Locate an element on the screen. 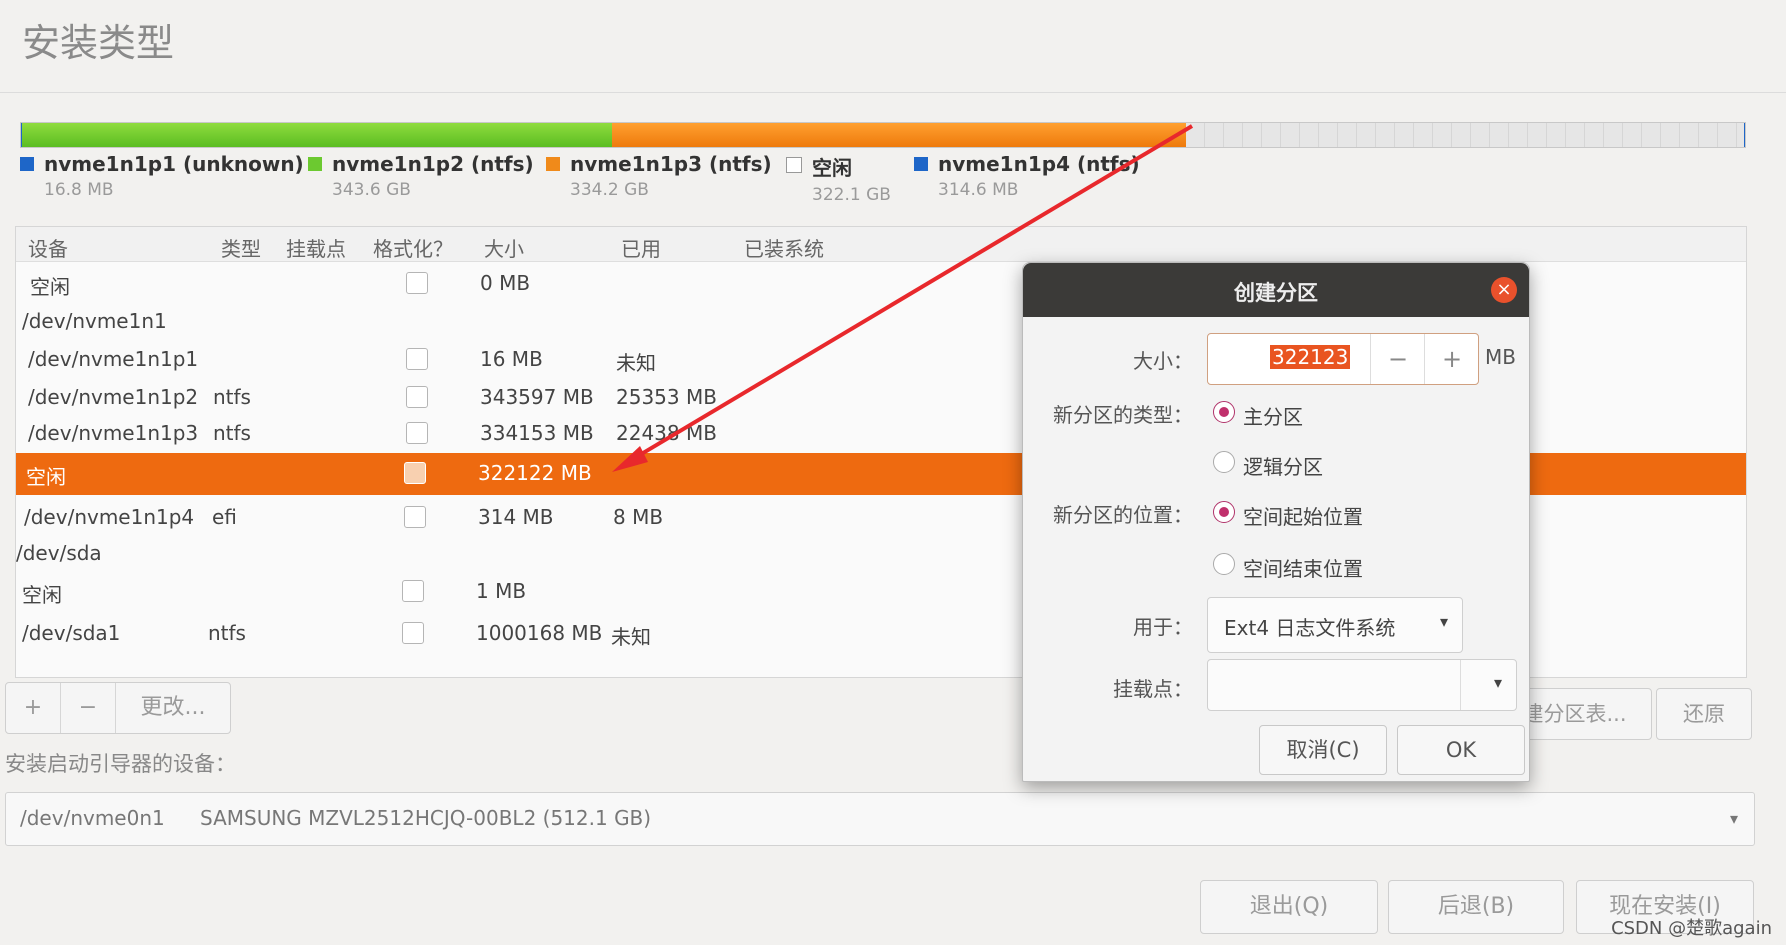 This screenshot has width=1786, height=945. logical-partition-label: 逻辑分区 is located at coordinates (1283, 465).